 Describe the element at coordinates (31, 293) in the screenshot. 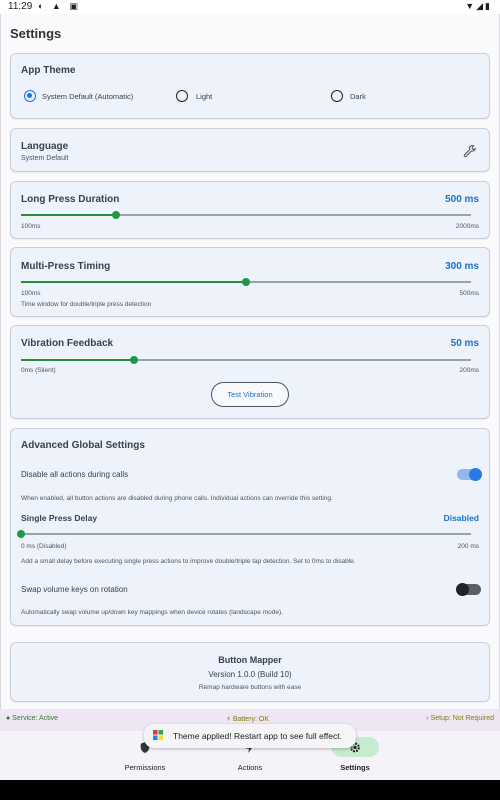

I see `multi-press-min: 100ms` at that location.